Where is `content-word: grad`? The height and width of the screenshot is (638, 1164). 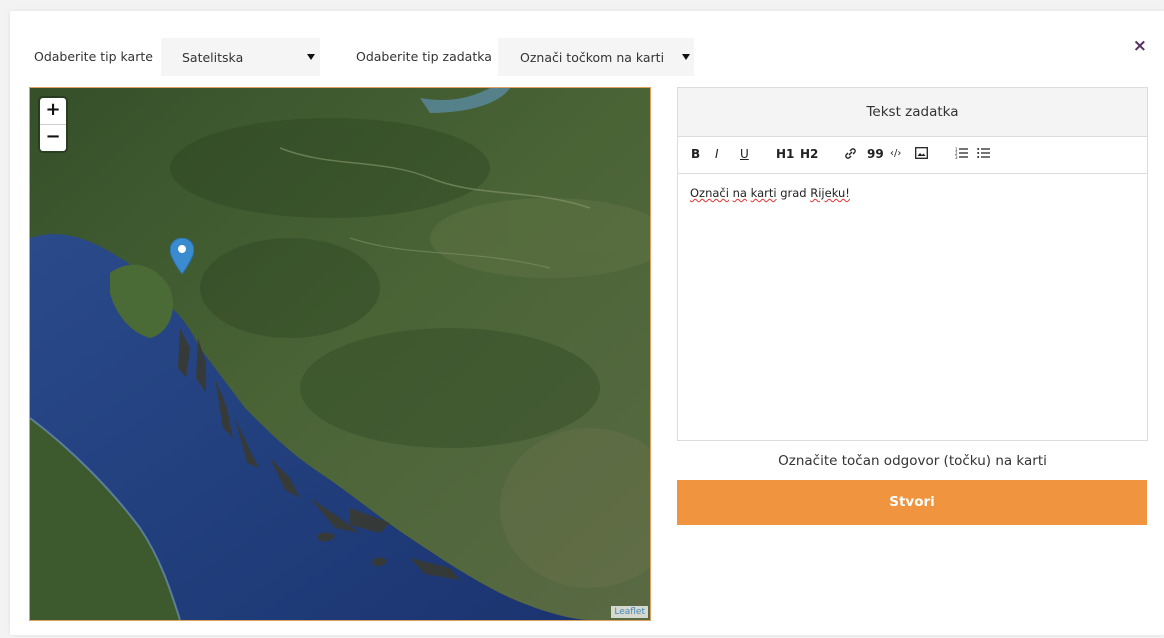 content-word: grad is located at coordinates (793, 193).